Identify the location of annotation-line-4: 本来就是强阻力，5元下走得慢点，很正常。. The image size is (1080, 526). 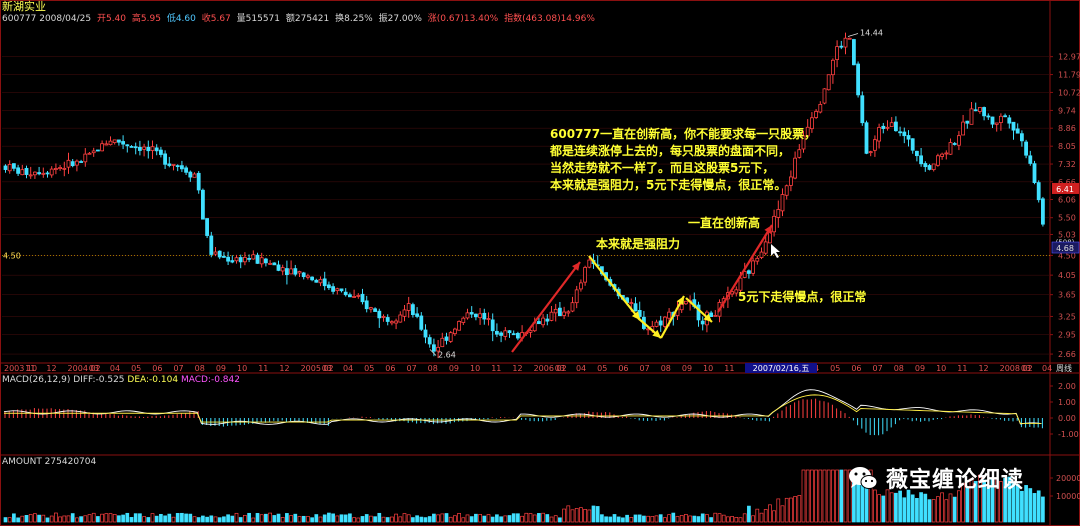
(668, 185).